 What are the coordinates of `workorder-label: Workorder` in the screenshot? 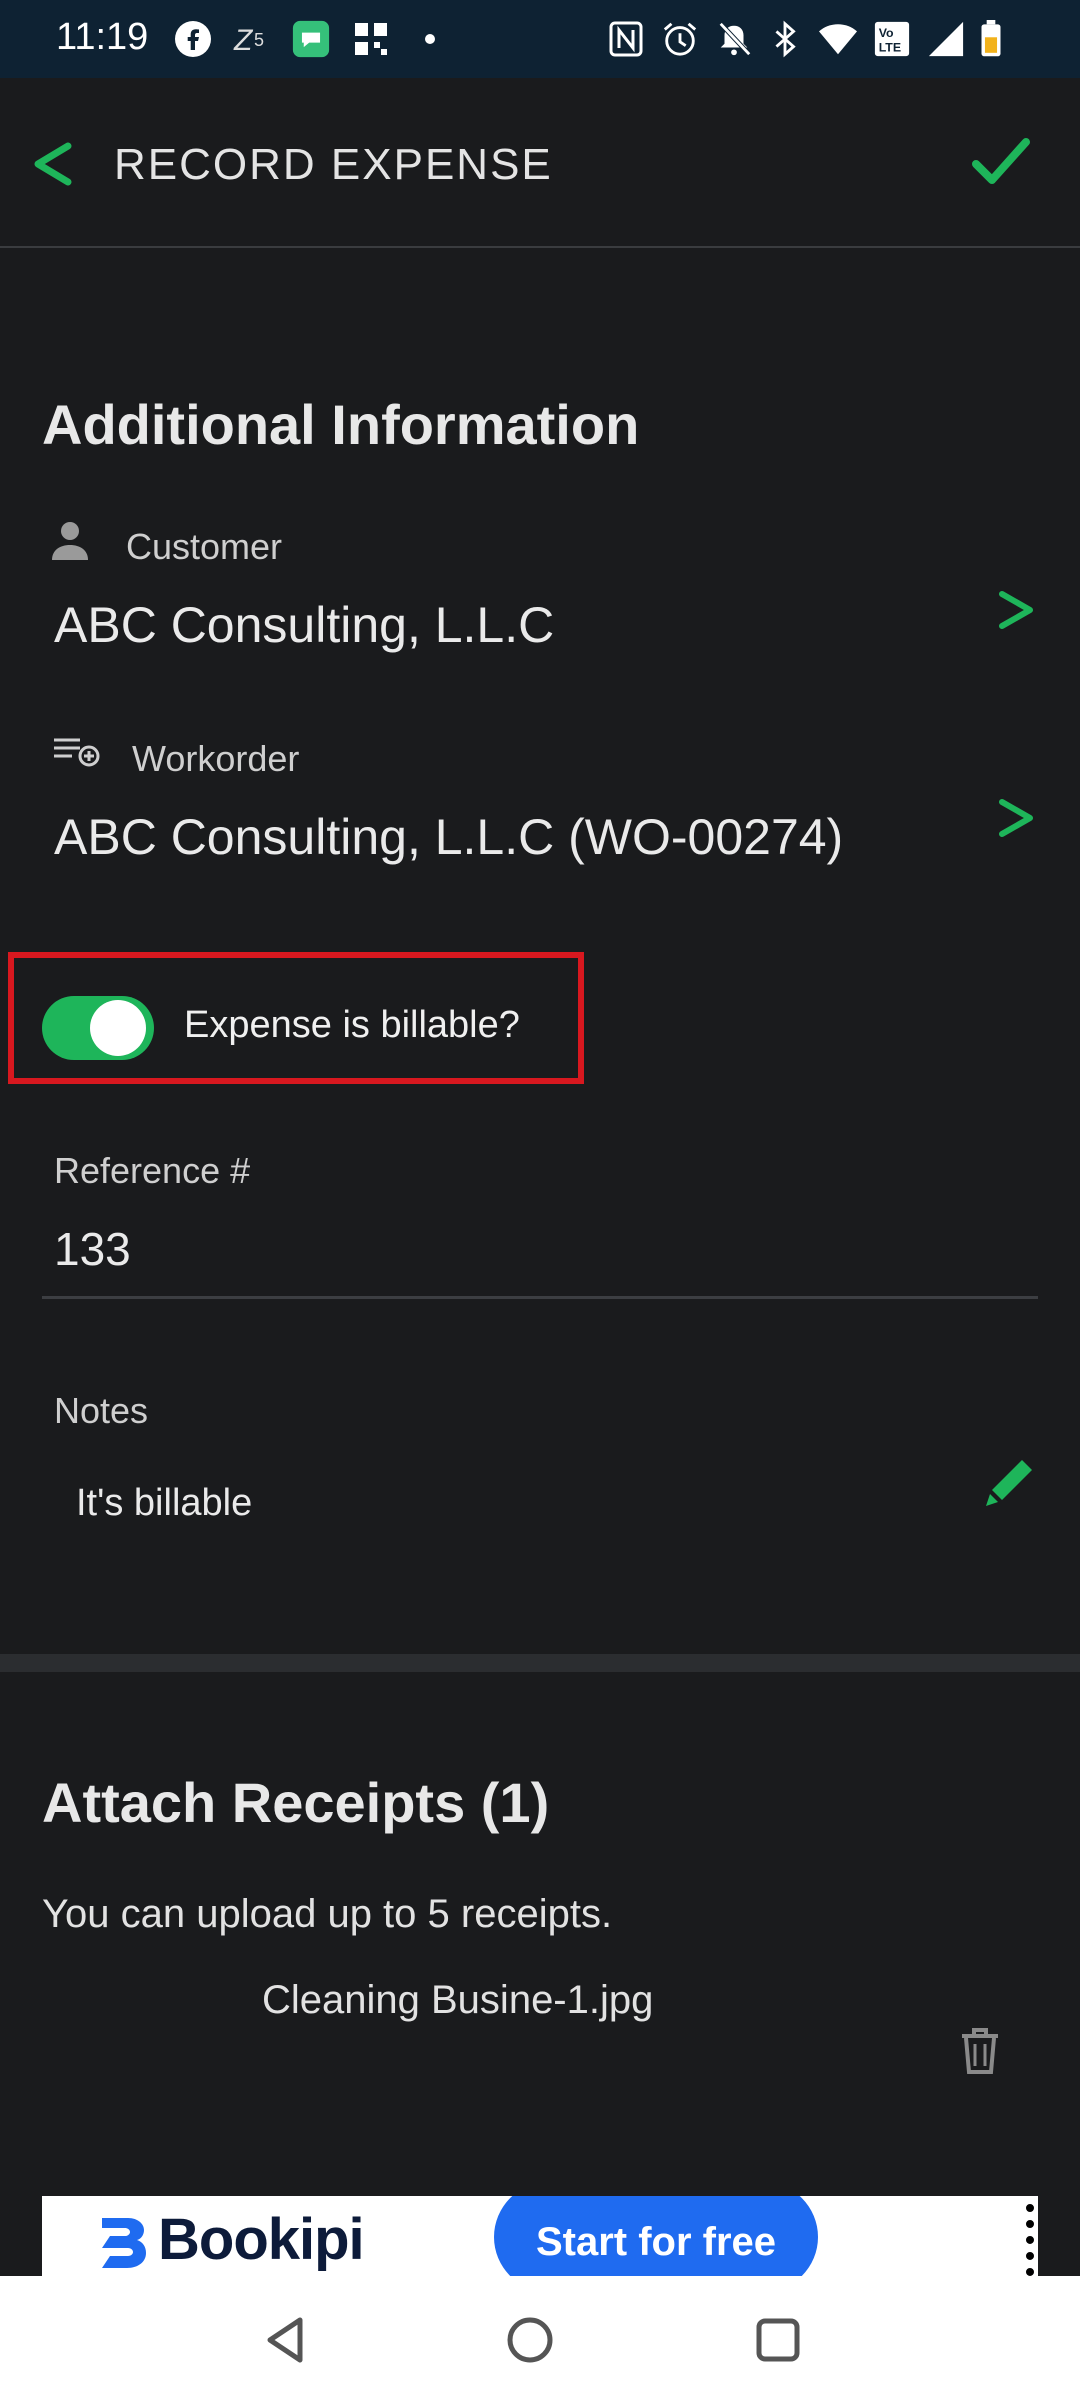 It's located at (216, 758).